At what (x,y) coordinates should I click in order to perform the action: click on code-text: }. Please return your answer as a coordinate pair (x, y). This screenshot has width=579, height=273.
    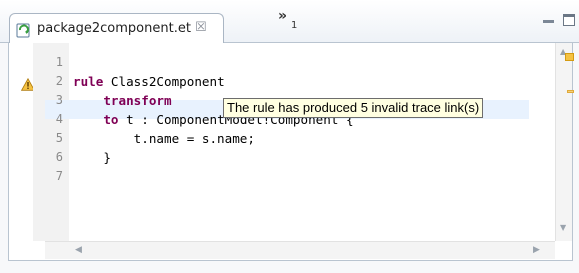
    Looking at the image, I should click on (92, 157).